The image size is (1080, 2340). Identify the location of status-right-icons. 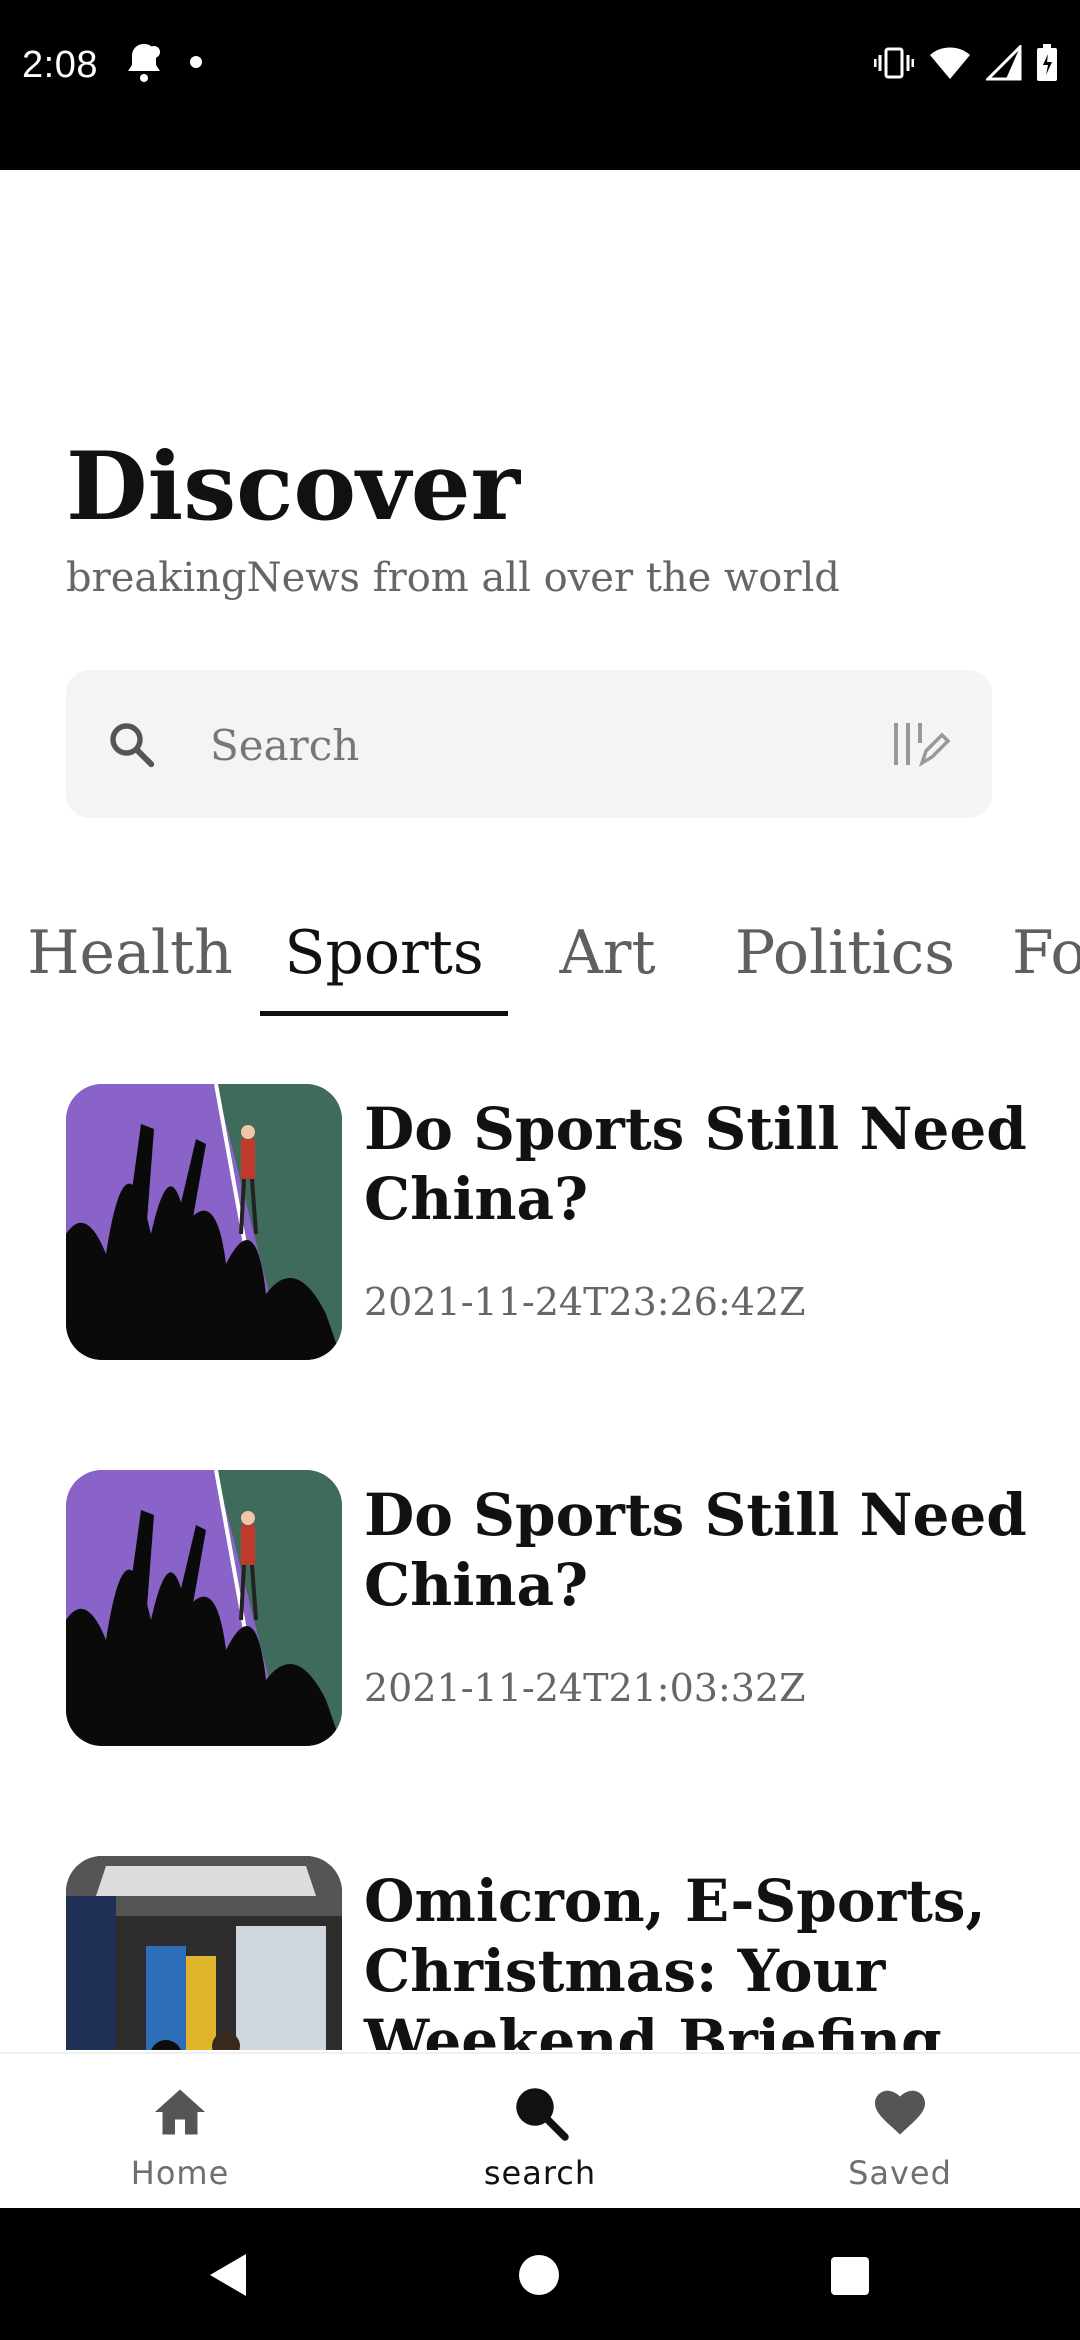
(966, 63).